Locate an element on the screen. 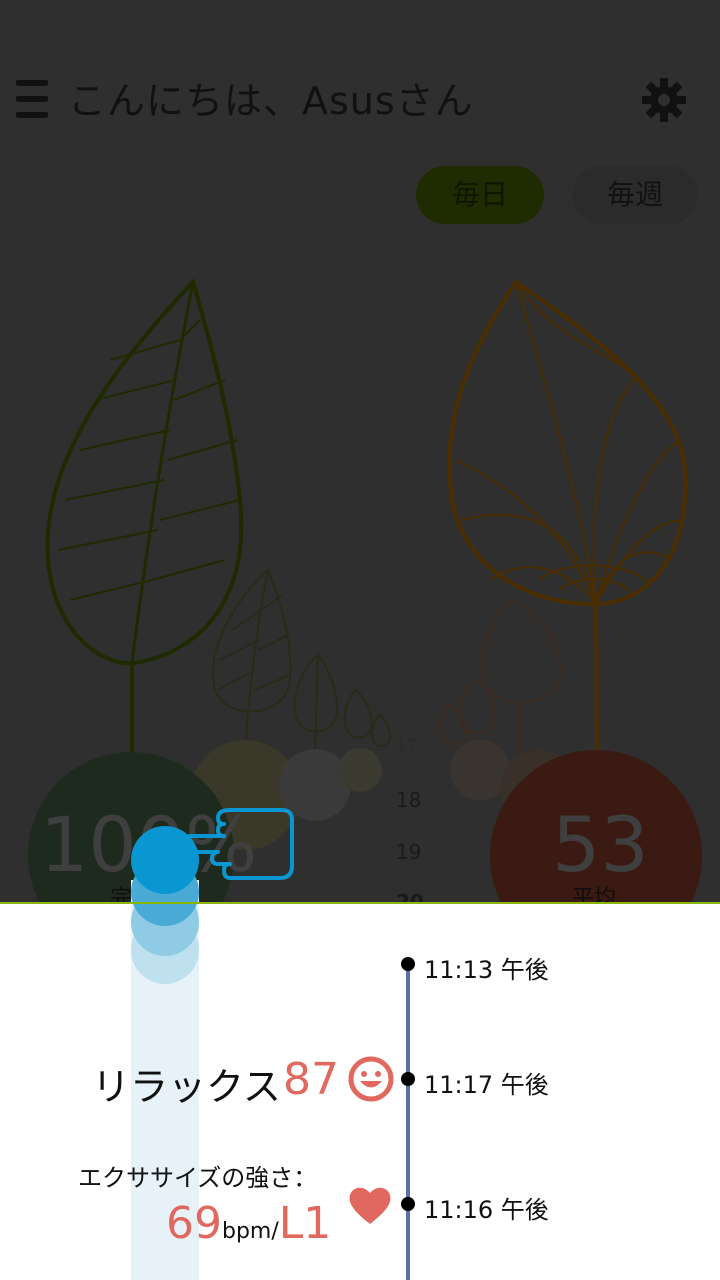 The width and height of the screenshot is (720, 1280). date-picker-item: 20 is located at coordinates (410, 896).